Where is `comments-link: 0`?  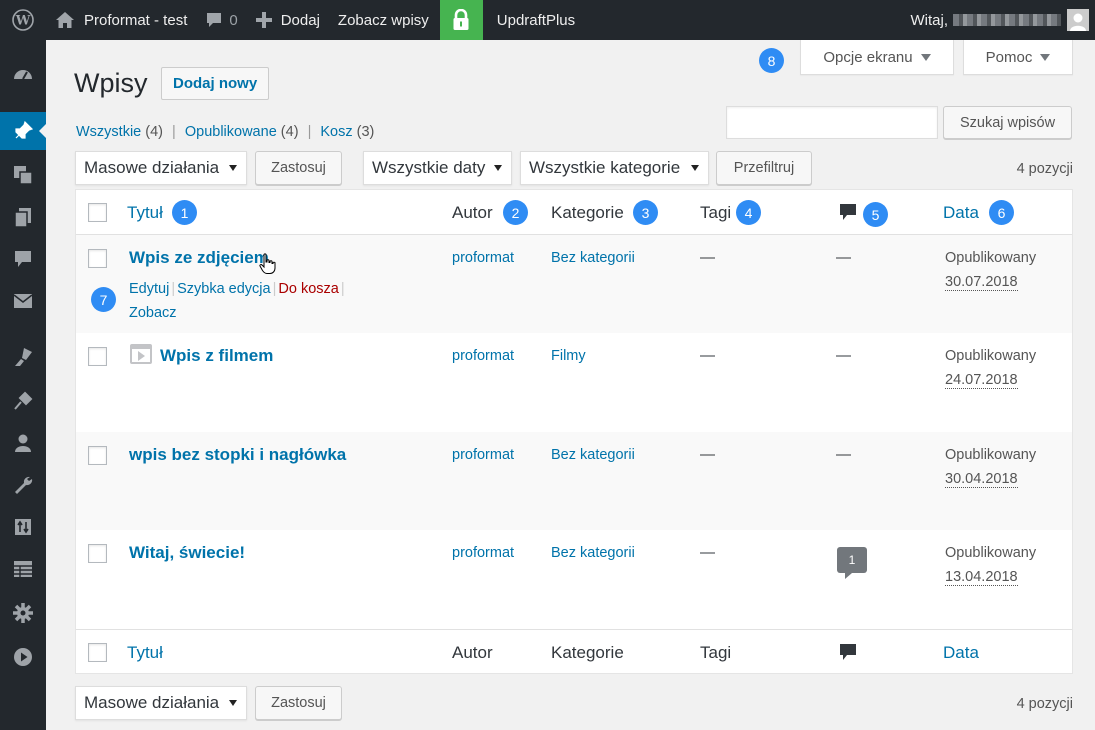
comments-link: 0 is located at coordinates (221, 20).